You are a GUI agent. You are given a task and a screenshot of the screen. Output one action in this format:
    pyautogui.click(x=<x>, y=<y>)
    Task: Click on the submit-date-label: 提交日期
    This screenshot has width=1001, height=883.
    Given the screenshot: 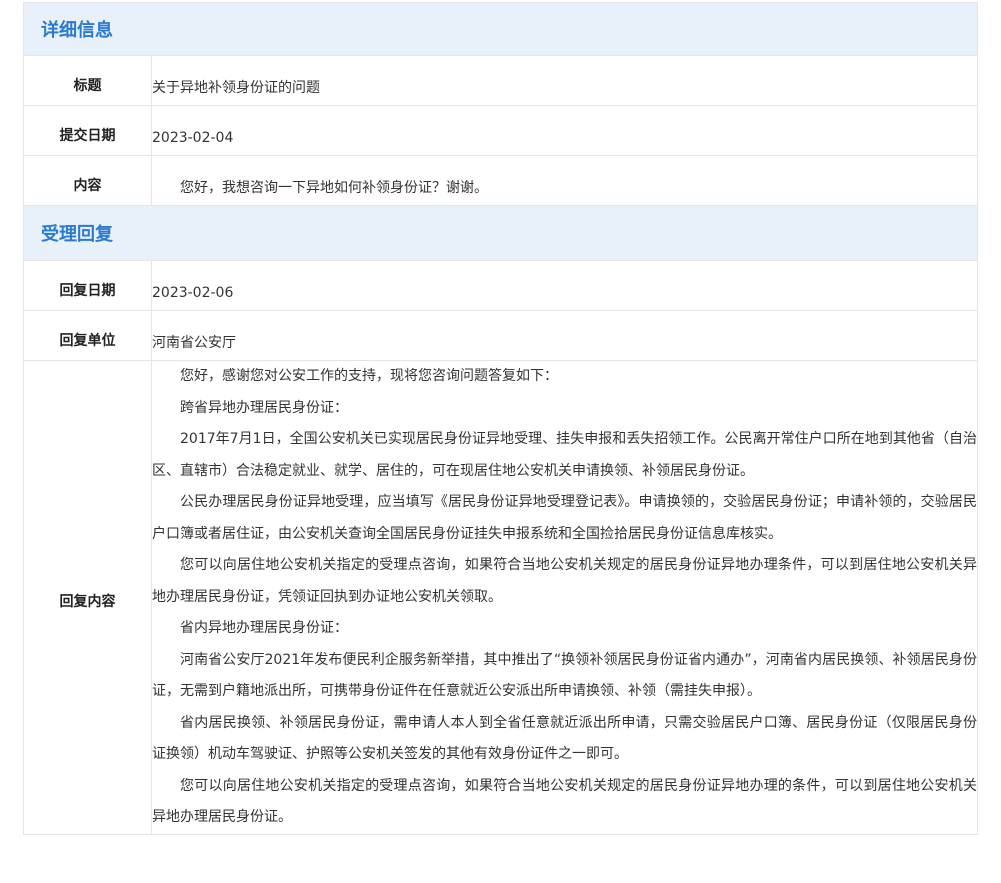 What is the action you would take?
    pyautogui.click(x=87, y=130)
    